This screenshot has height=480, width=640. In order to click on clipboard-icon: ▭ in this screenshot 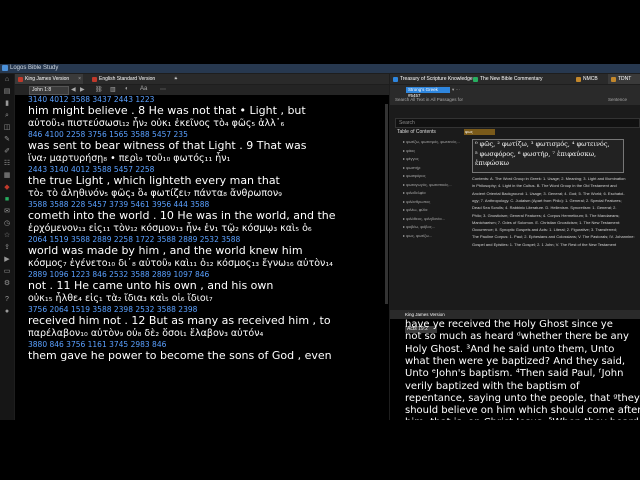, I will do `click(7, 272)`.